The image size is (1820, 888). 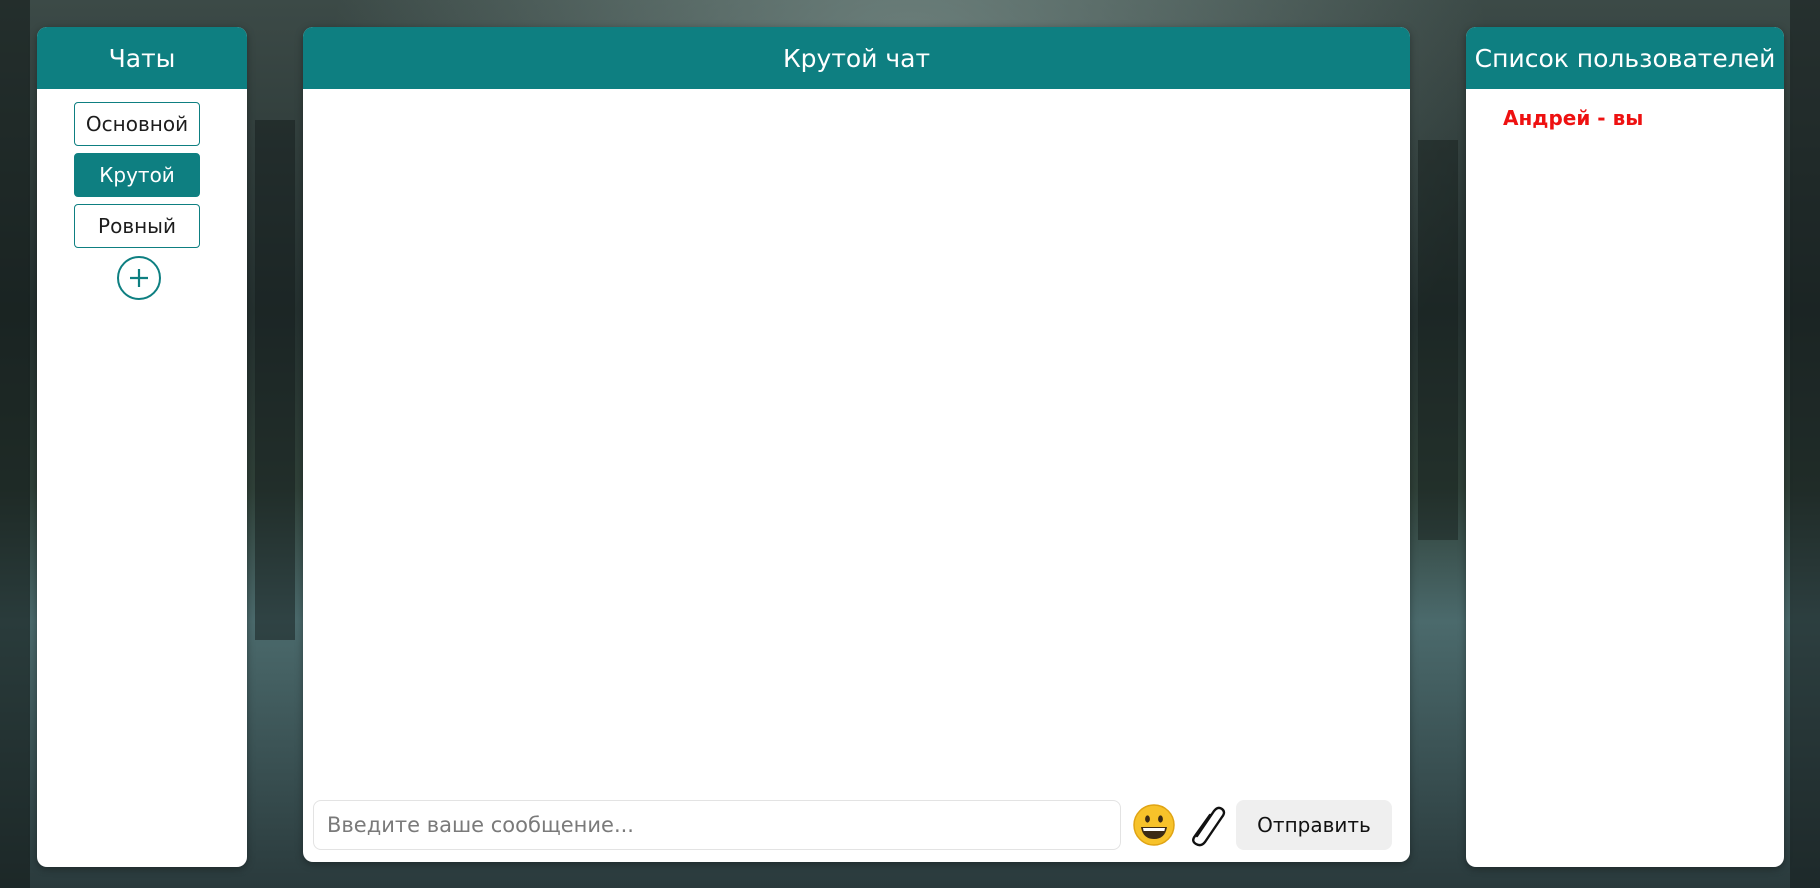 What do you see at coordinates (137, 175) in the screenshot?
I see `chat-item-krutoy: Крутой` at bounding box center [137, 175].